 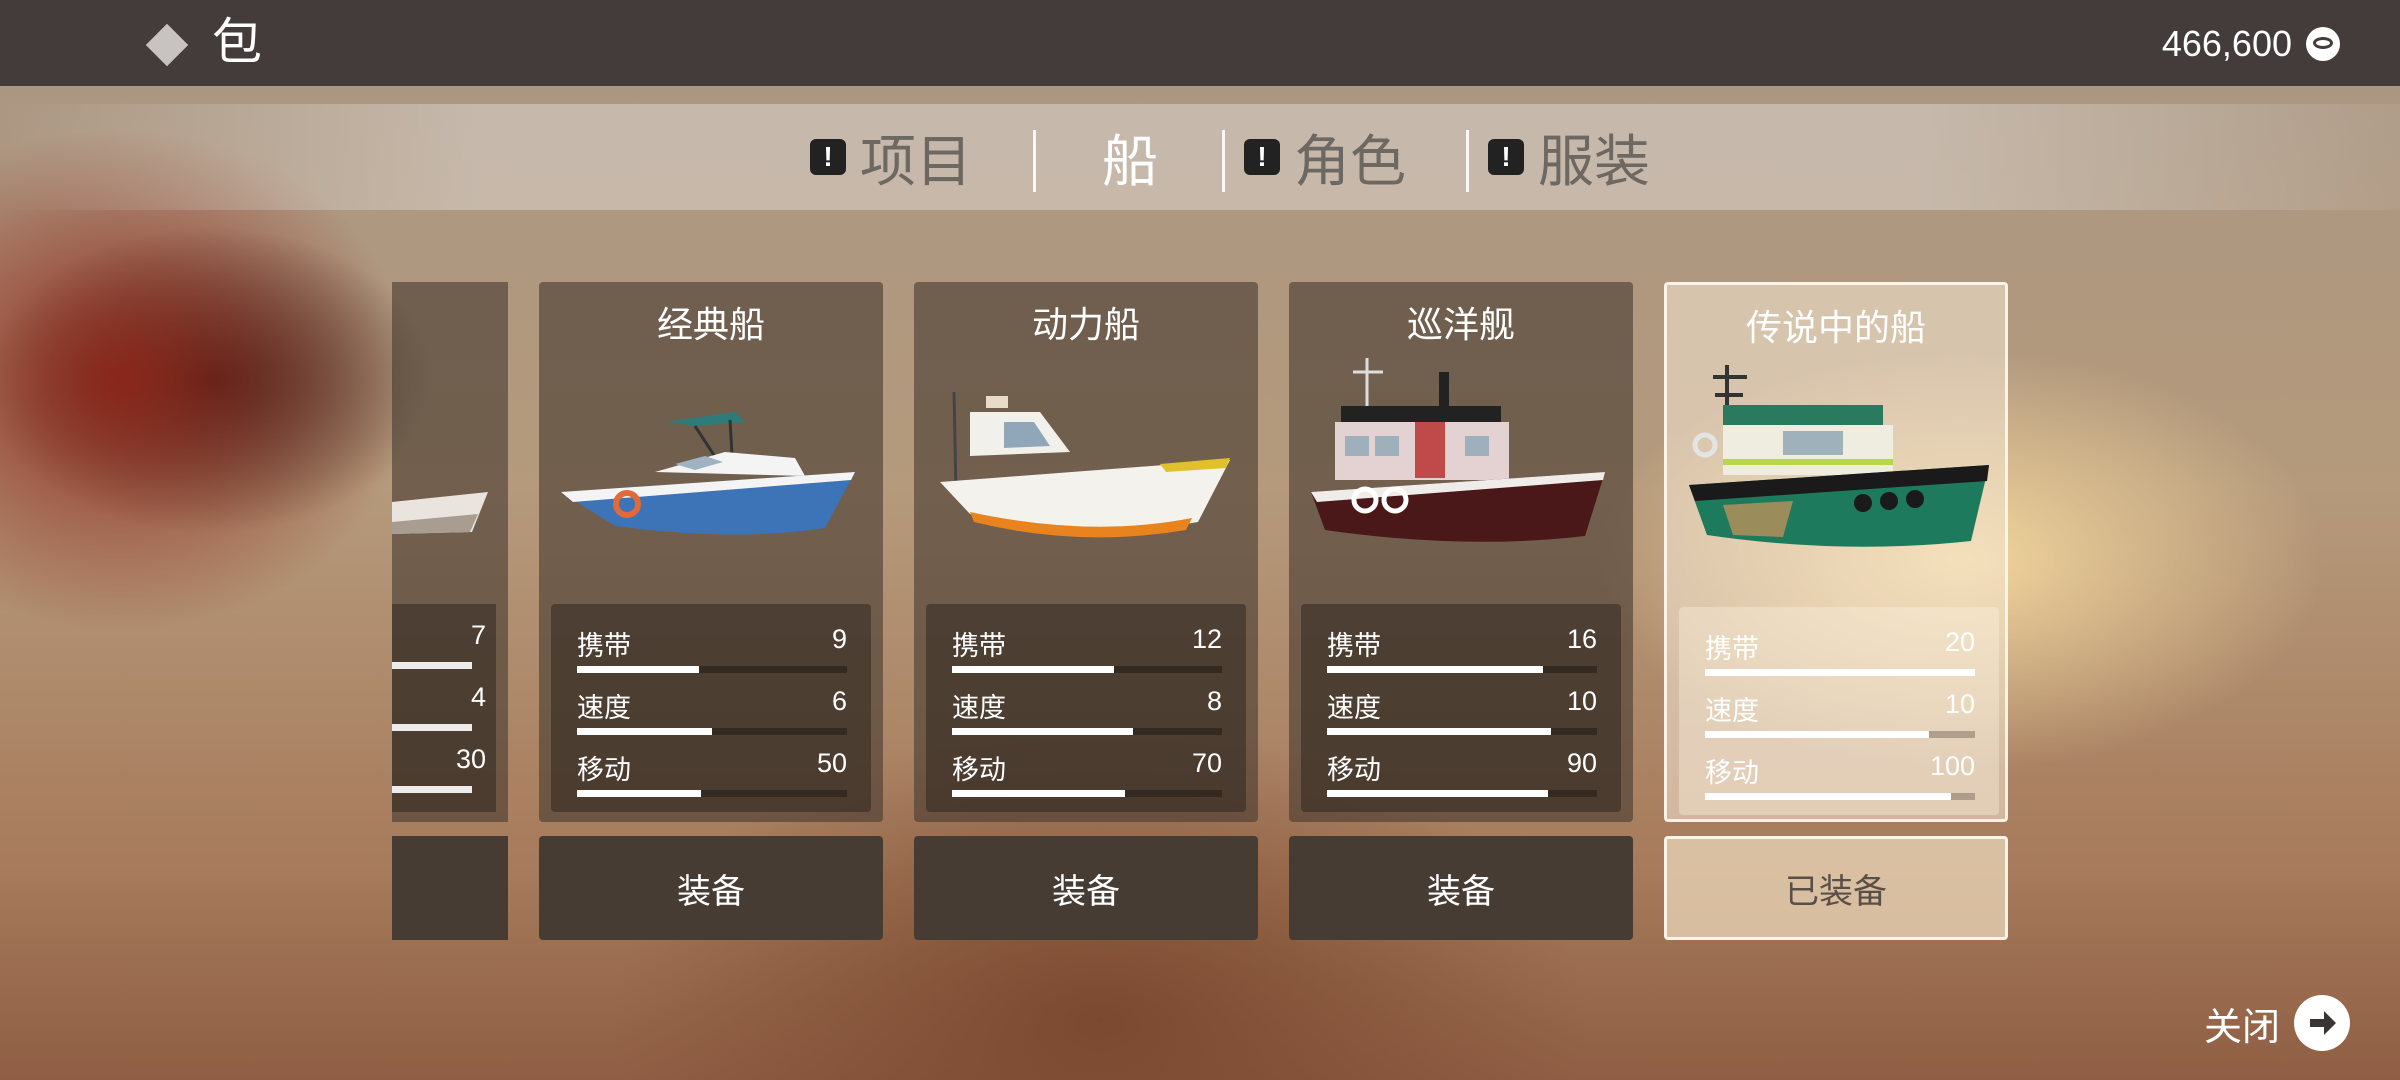 I want to click on stat-row: 移动 70, so click(x=1087, y=776).